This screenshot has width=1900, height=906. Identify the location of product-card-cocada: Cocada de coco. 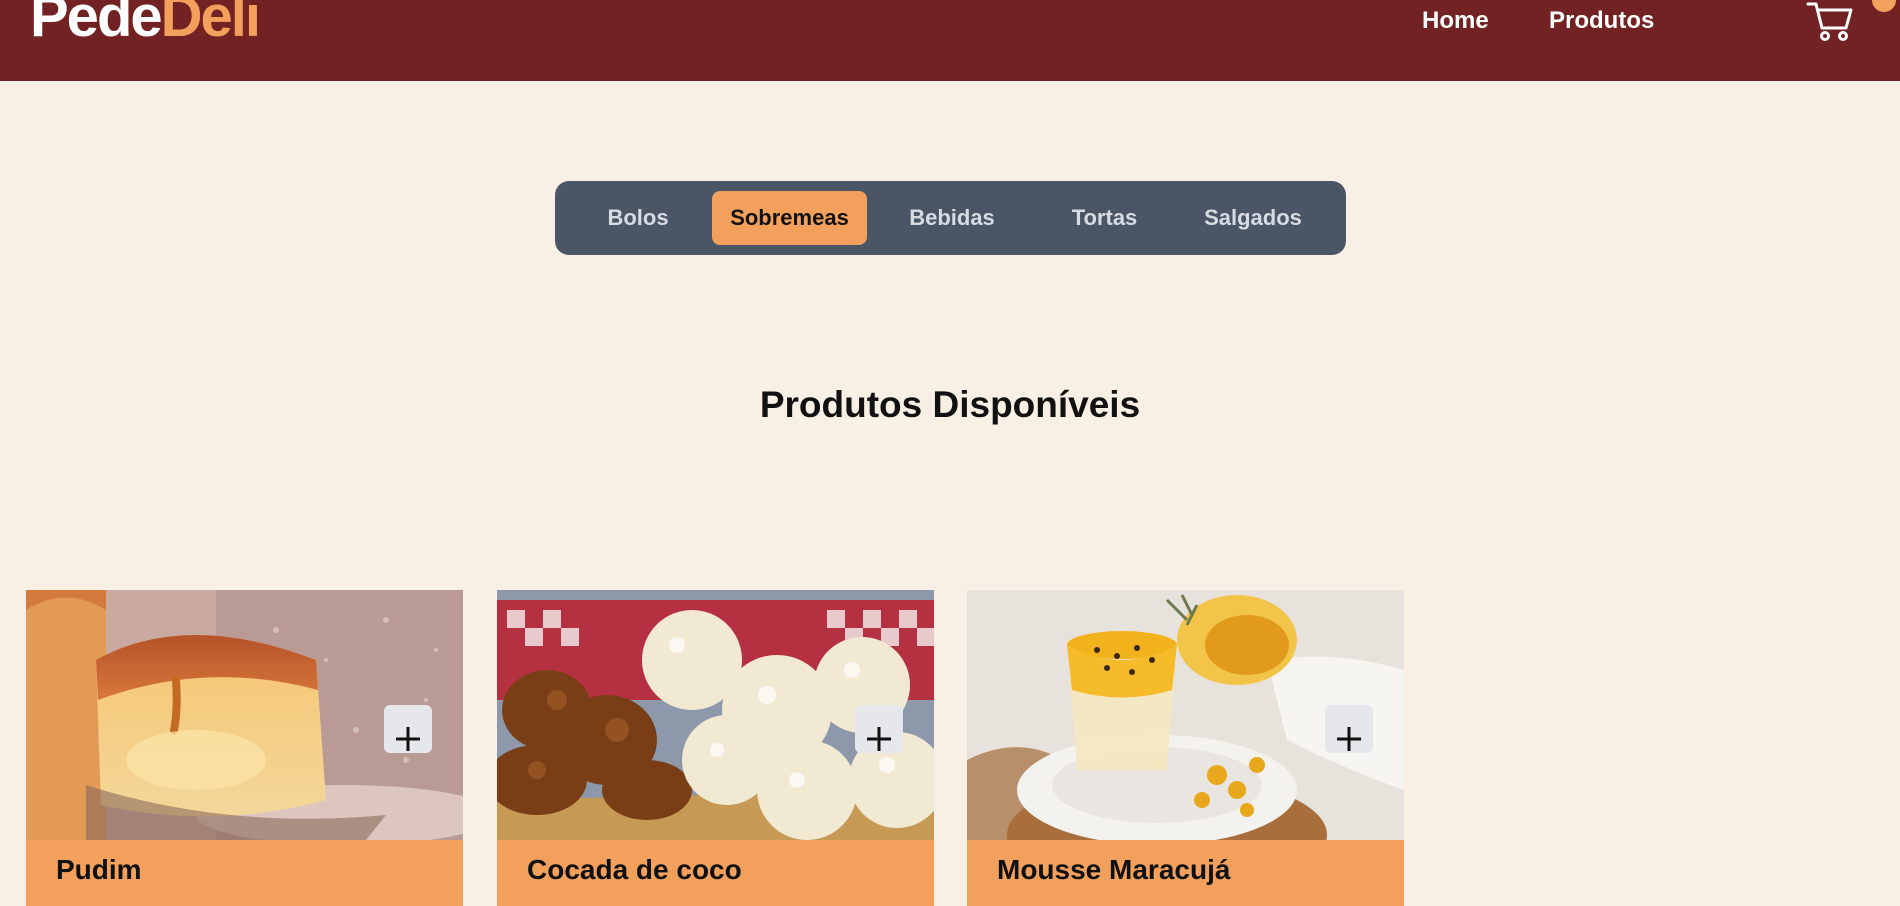
(715, 748).